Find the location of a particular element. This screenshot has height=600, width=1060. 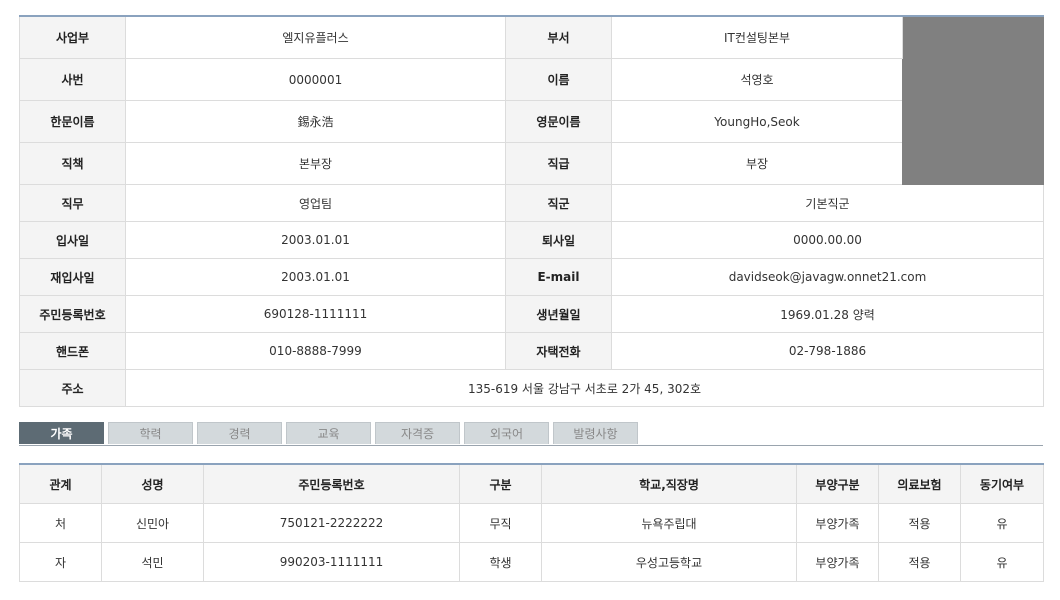

join-date-label: 입사일 is located at coordinates (72, 240).